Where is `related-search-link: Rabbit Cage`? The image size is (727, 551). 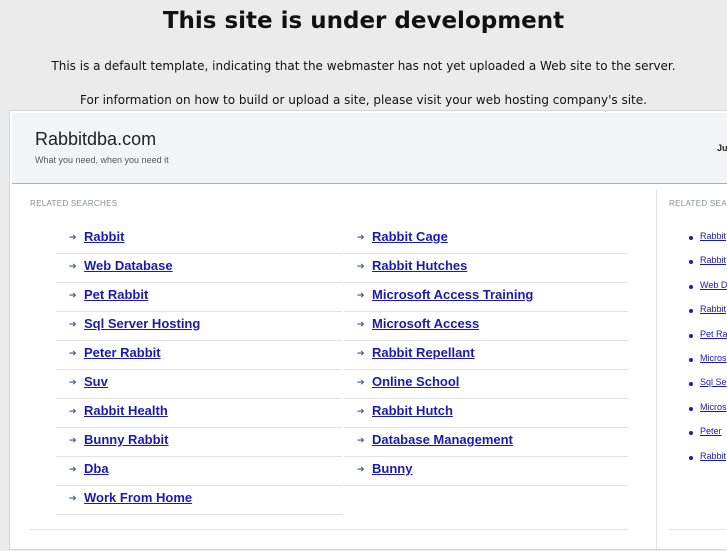
related-search-link: Rabbit Cage is located at coordinates (410, 236).